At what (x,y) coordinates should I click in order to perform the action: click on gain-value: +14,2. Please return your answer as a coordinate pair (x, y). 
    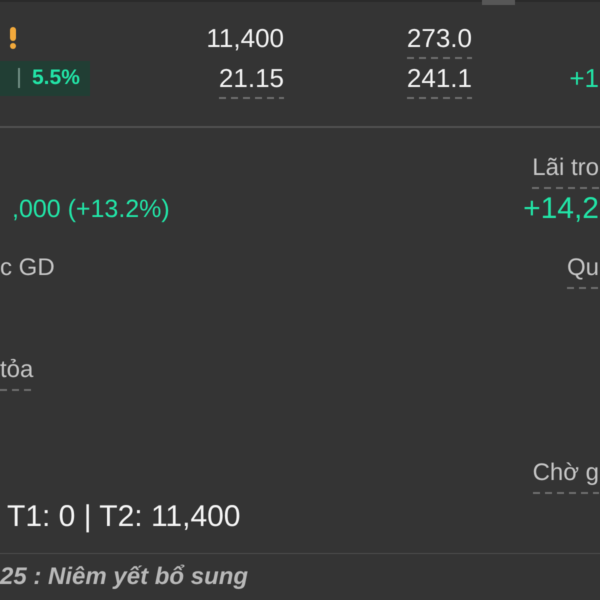
    Looking at the image, I should click on (561, 209).